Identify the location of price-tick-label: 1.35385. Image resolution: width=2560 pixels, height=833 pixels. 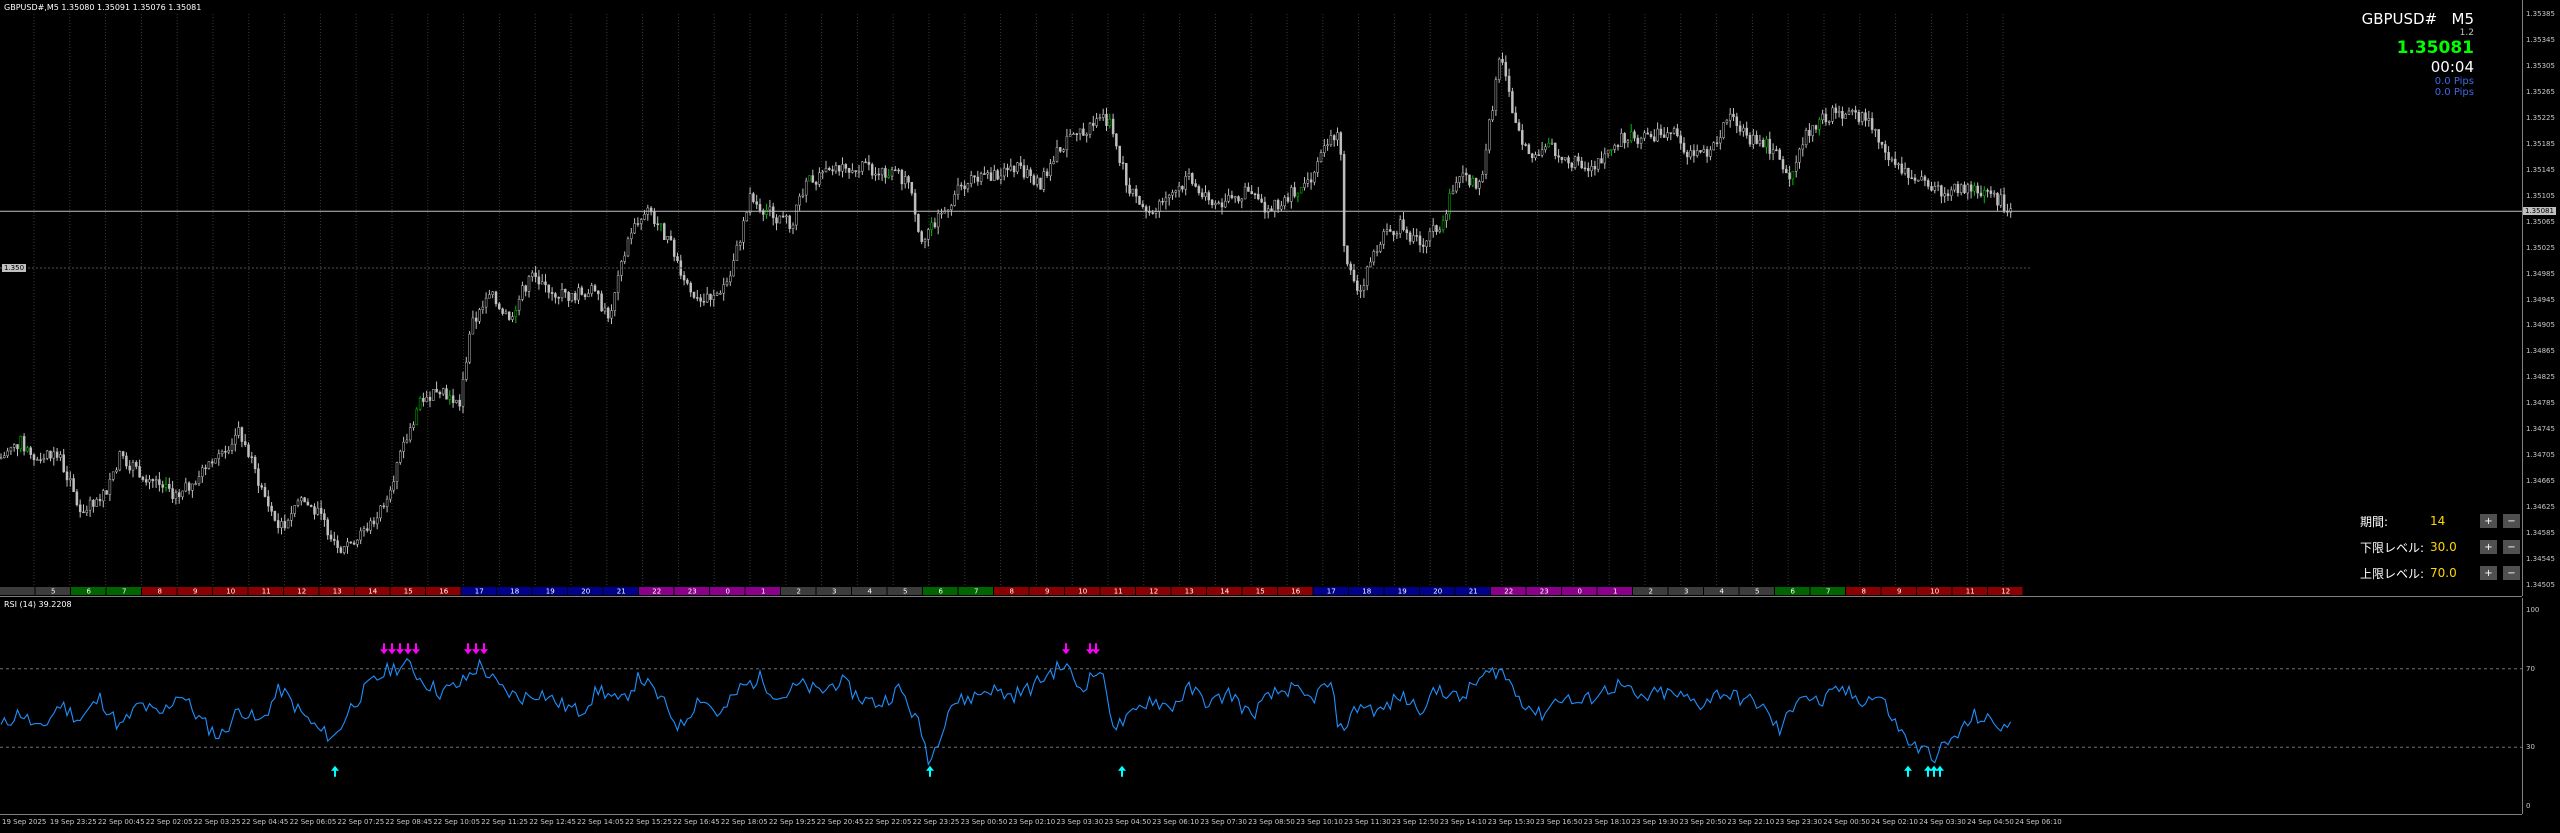
(2540, 14).